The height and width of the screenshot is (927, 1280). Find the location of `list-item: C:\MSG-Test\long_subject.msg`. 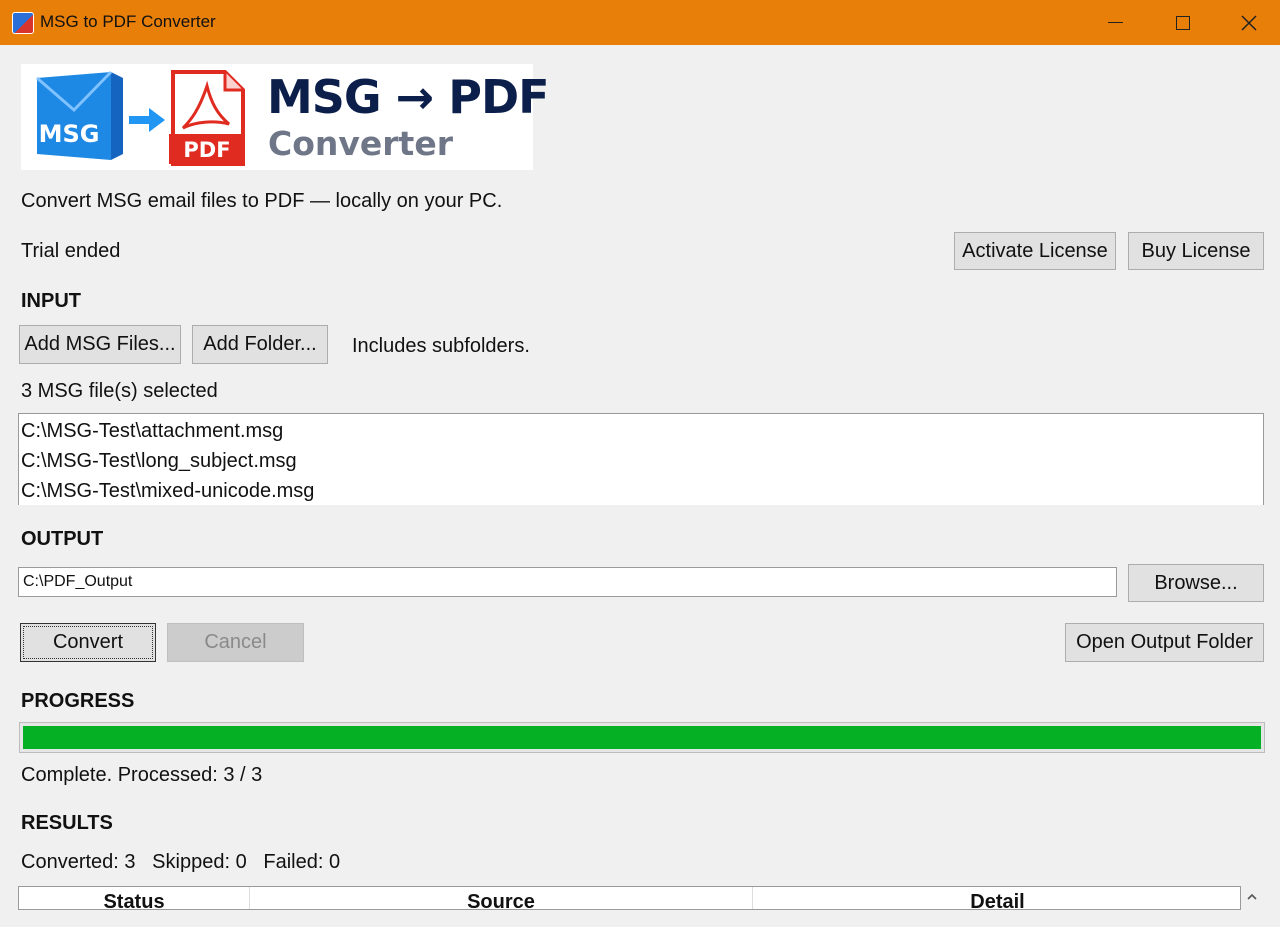

list-item: C:\MSG-Test\long_subject.msg is located at coordinates (159, 461).